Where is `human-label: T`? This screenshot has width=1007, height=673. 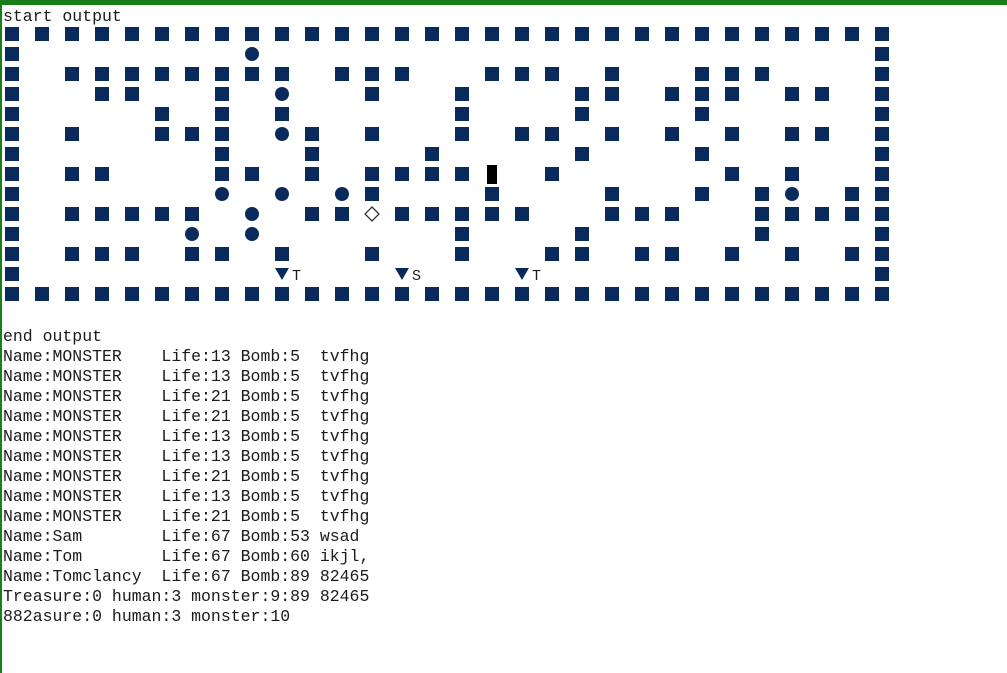
human-label: T is located at coordinates (536, 276).